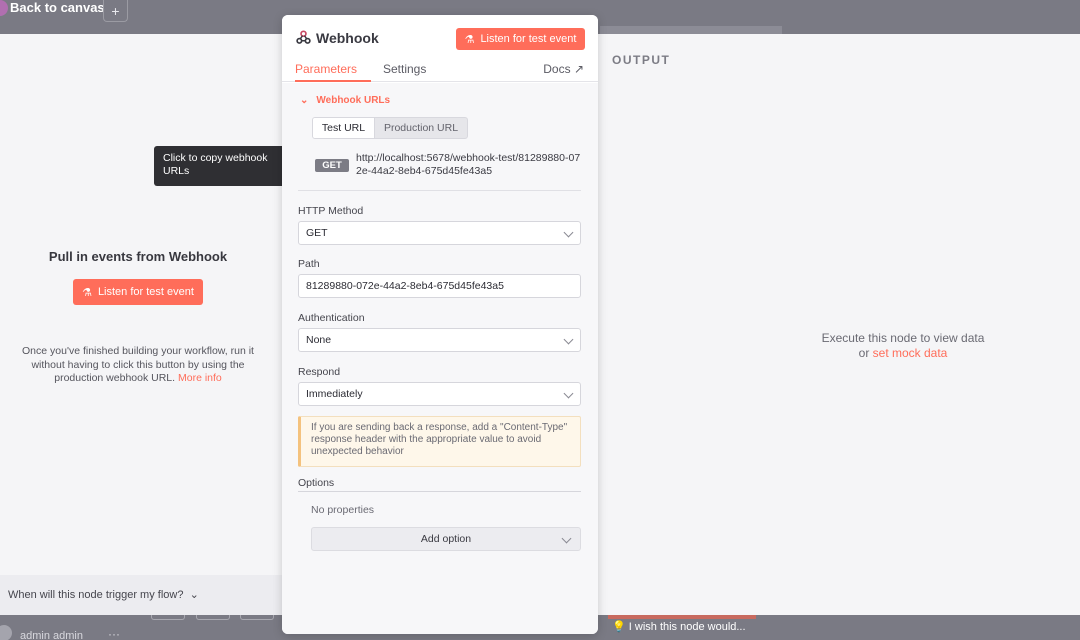 This screenshot has height=640, width=1080. I want to click on authentication-label: Authentication, so click(331, 318).